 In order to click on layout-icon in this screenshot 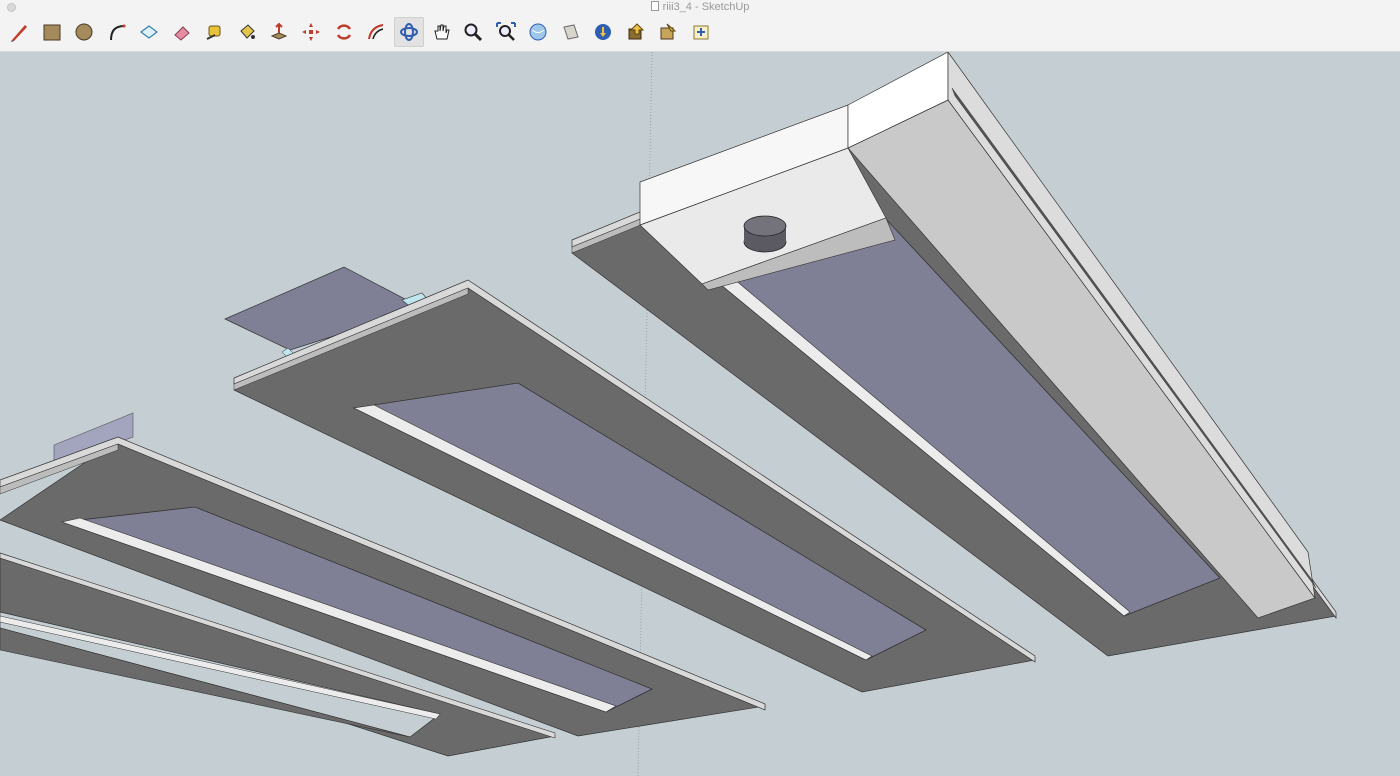, I will do `click(701, 32)`.